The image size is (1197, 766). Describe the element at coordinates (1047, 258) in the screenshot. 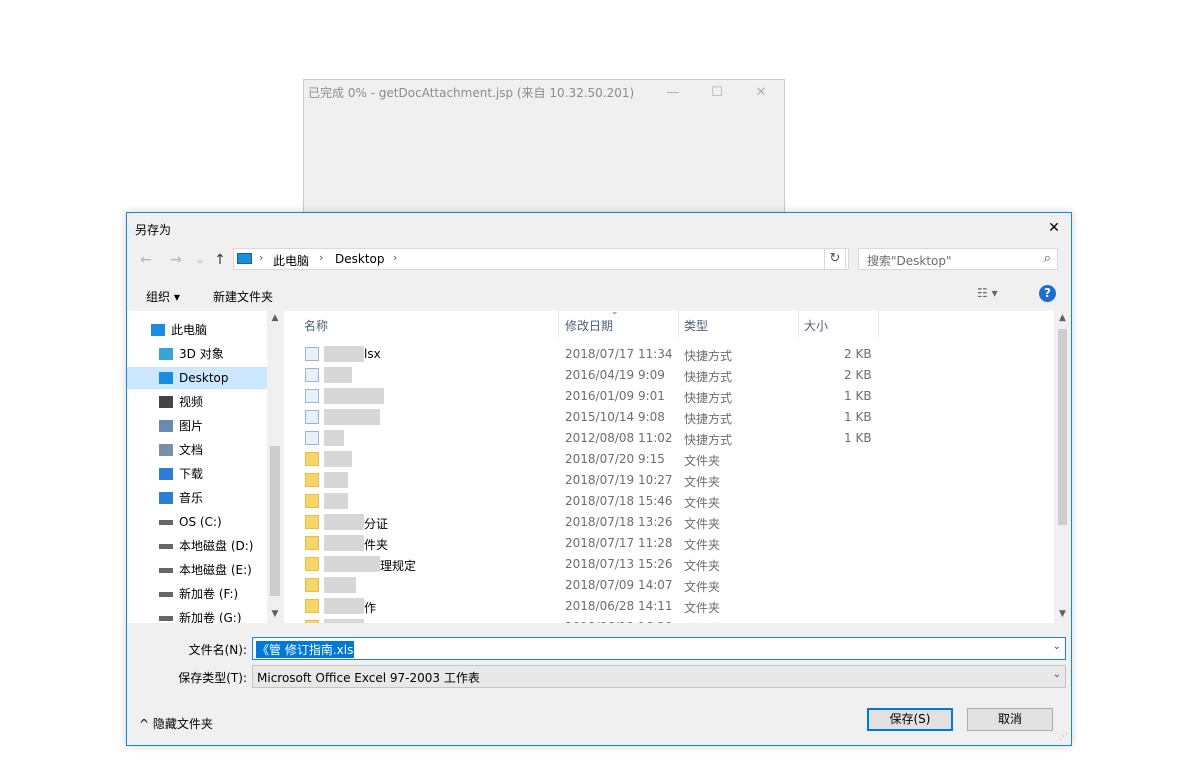

I see `search-icon: ⌕` at that location.